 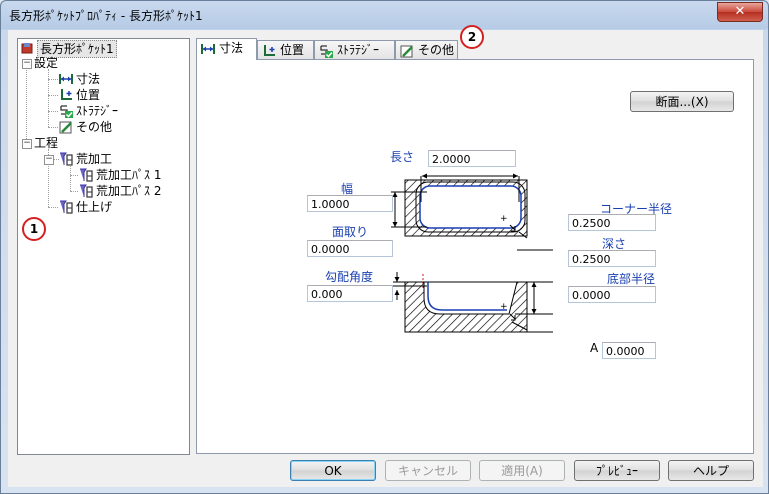 I want to click on tree-rough-pass-2-label: 荒加工ﾊﾟｽ 2, so click(x=129, y=191).